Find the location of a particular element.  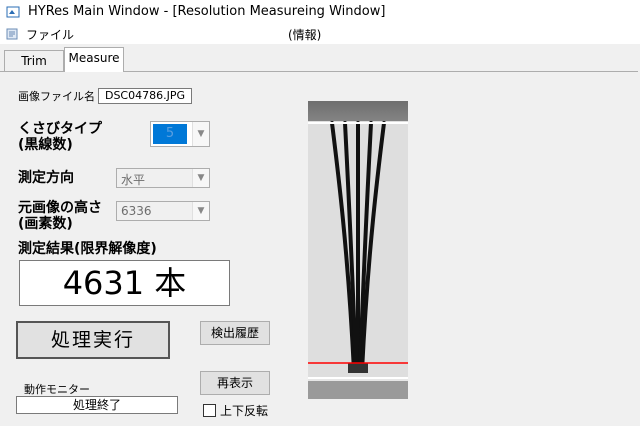

app-icon is located at coordinates (13, 12).